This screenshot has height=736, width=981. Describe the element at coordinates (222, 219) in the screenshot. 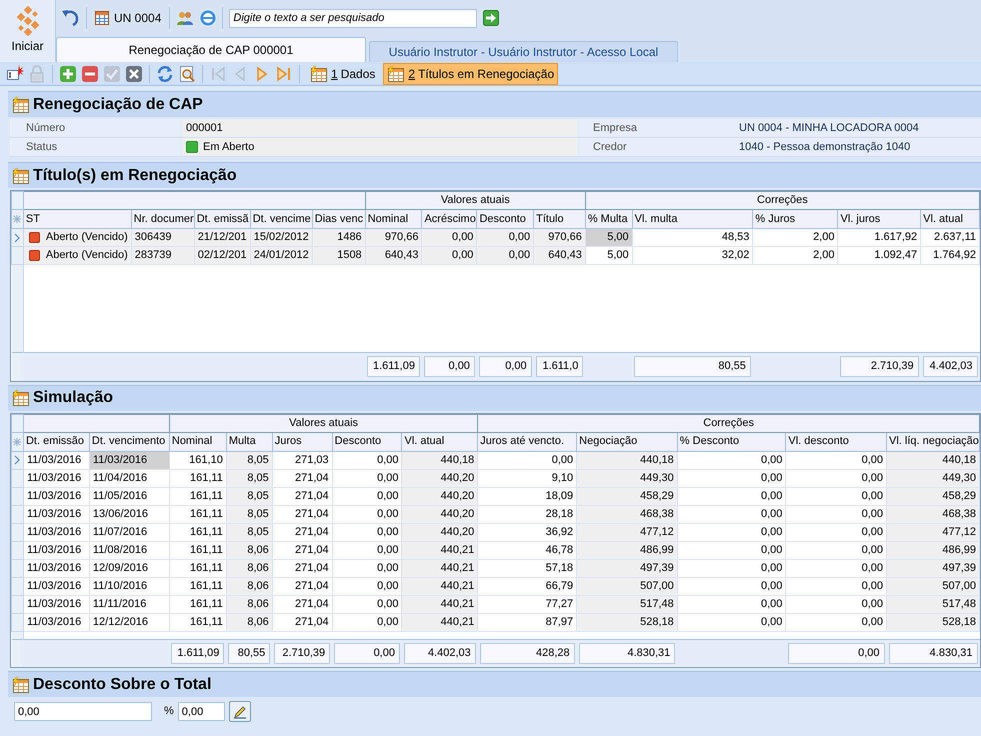

I see `column-header: Dt. emissã` at that location.